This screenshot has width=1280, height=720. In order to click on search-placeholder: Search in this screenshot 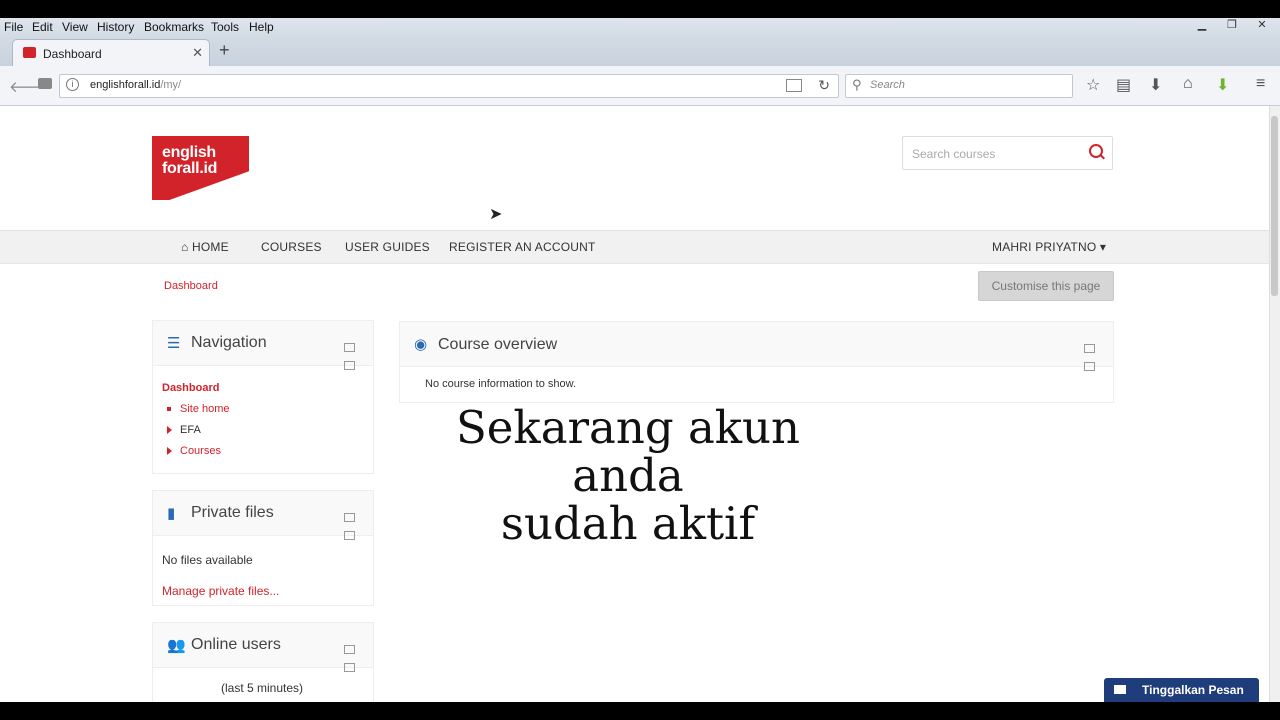, I will do `click(887, 85)`.